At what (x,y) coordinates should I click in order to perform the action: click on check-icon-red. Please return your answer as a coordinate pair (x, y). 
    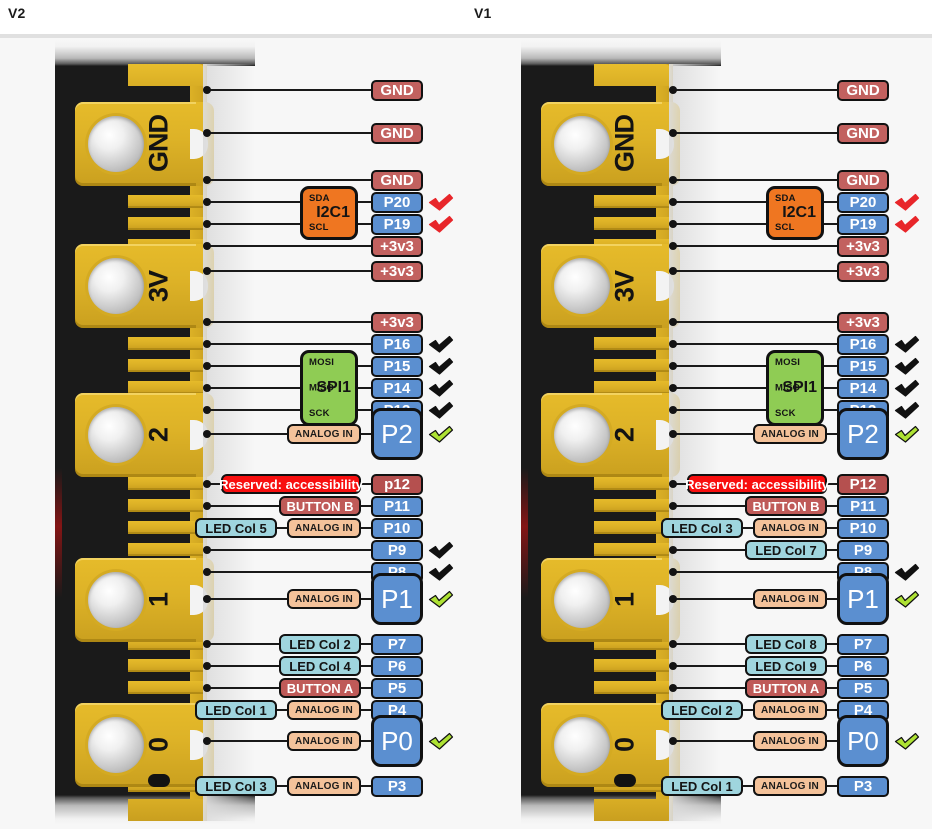
    Looking at the image, I should click on (441, 202).